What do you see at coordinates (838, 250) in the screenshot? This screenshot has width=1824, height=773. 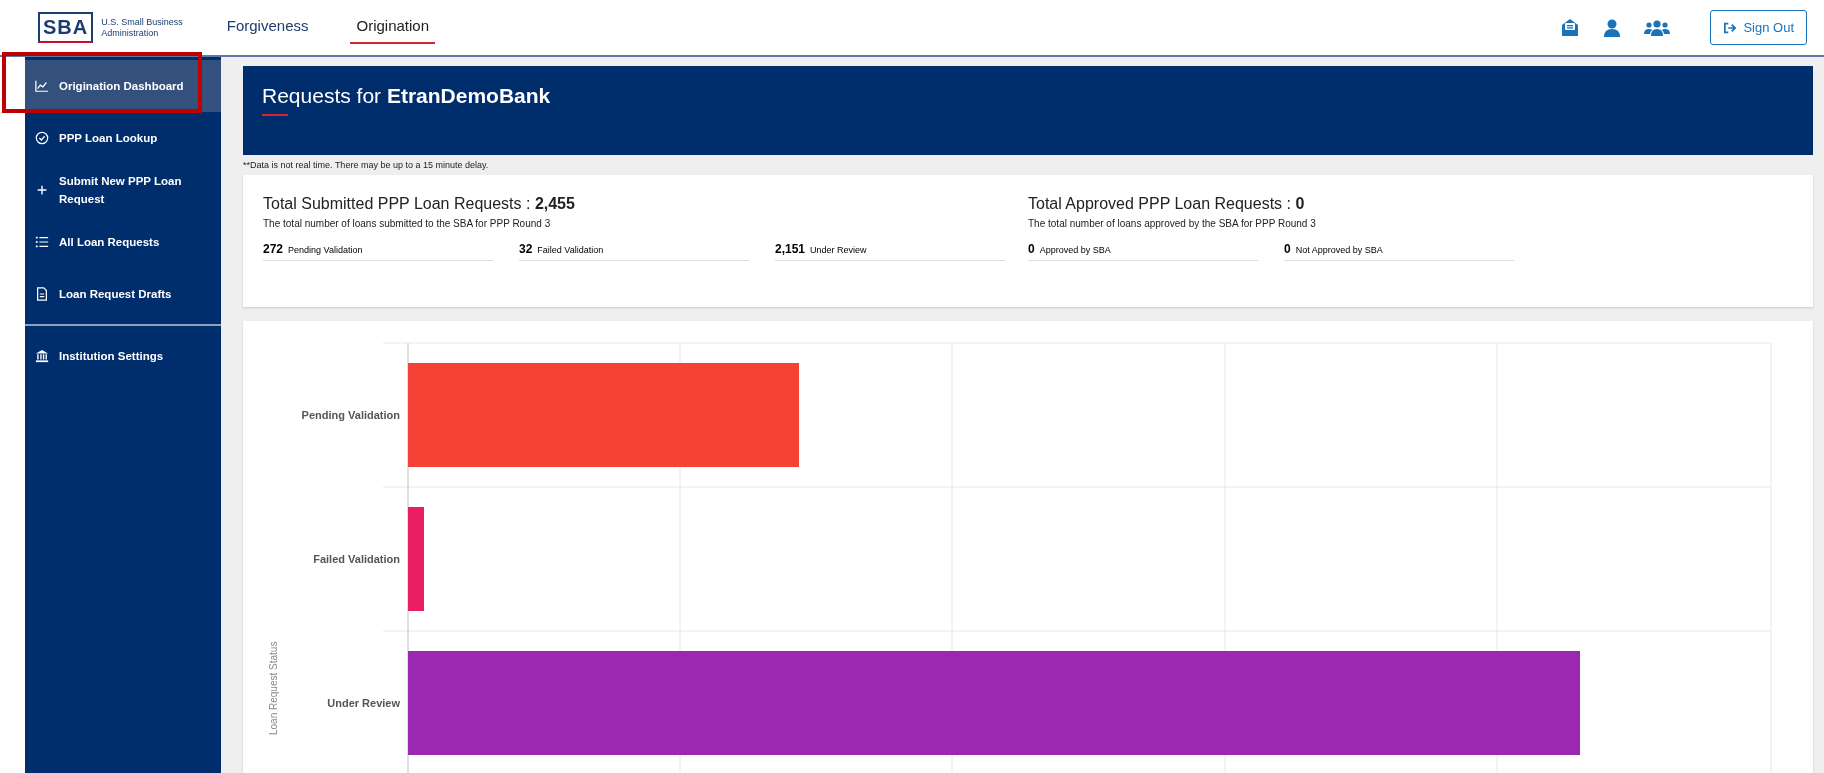 I see `stat-label: Under Review` at bounding box center [838, 250].